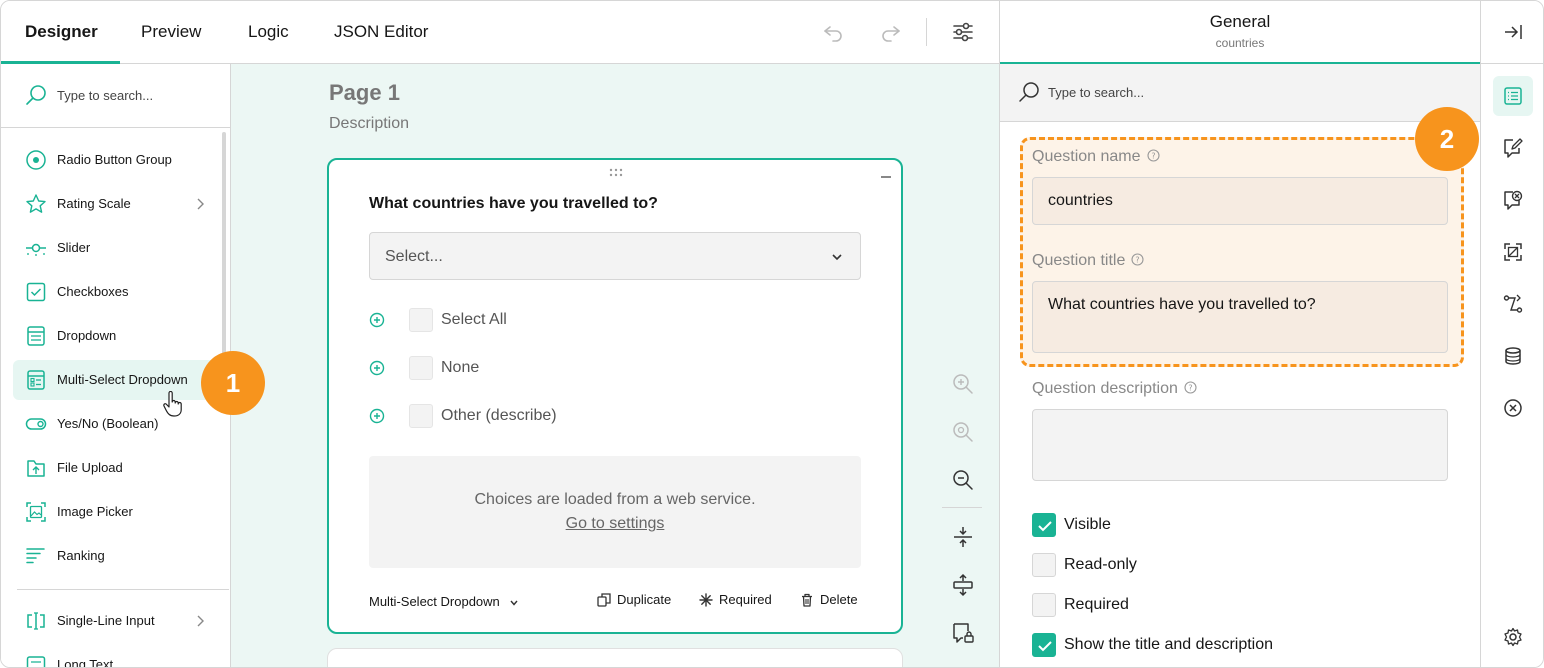 The height and width of the screenshot is (668, 1544). I want to click on tab-json-editor: JSON Editor, so click(381, 32).